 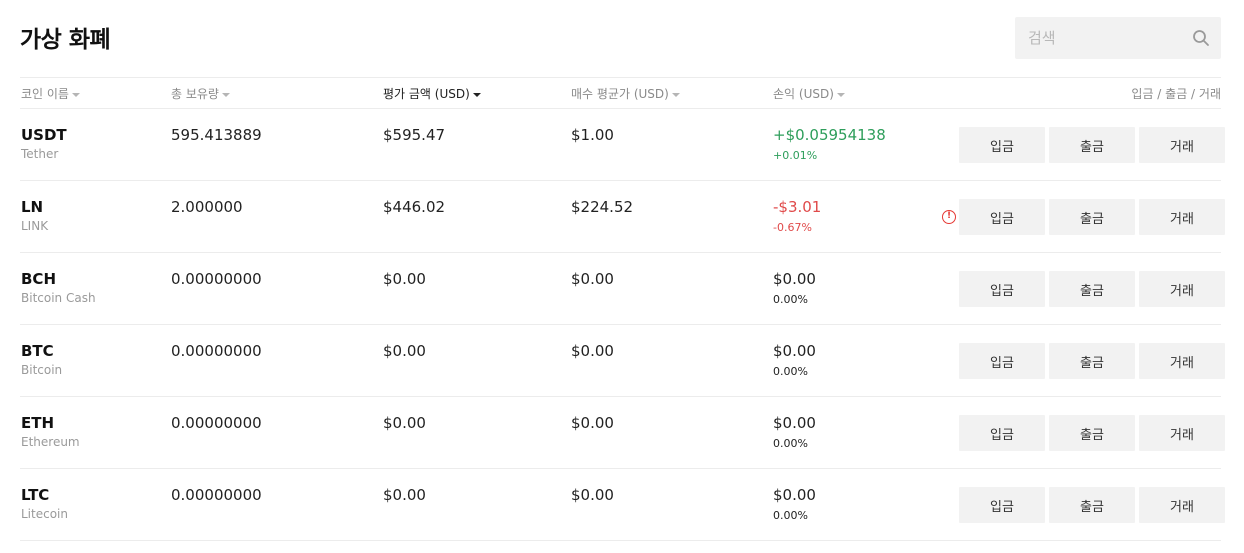 What do you see at coordinates (37, 351) in the screenshot?
I see `coin-symbol: BTC` at bounding box center [37, 351].